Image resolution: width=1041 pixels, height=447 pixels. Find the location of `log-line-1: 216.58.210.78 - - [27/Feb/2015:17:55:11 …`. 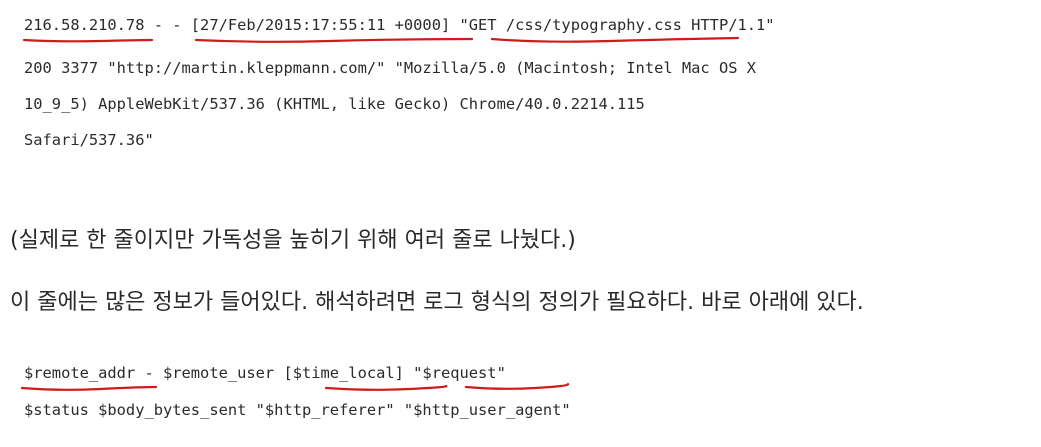

log-line-1: 216.58.210.78 - - [27/Feb/2015:17:55:11 … is located at coordinates (399, 25).